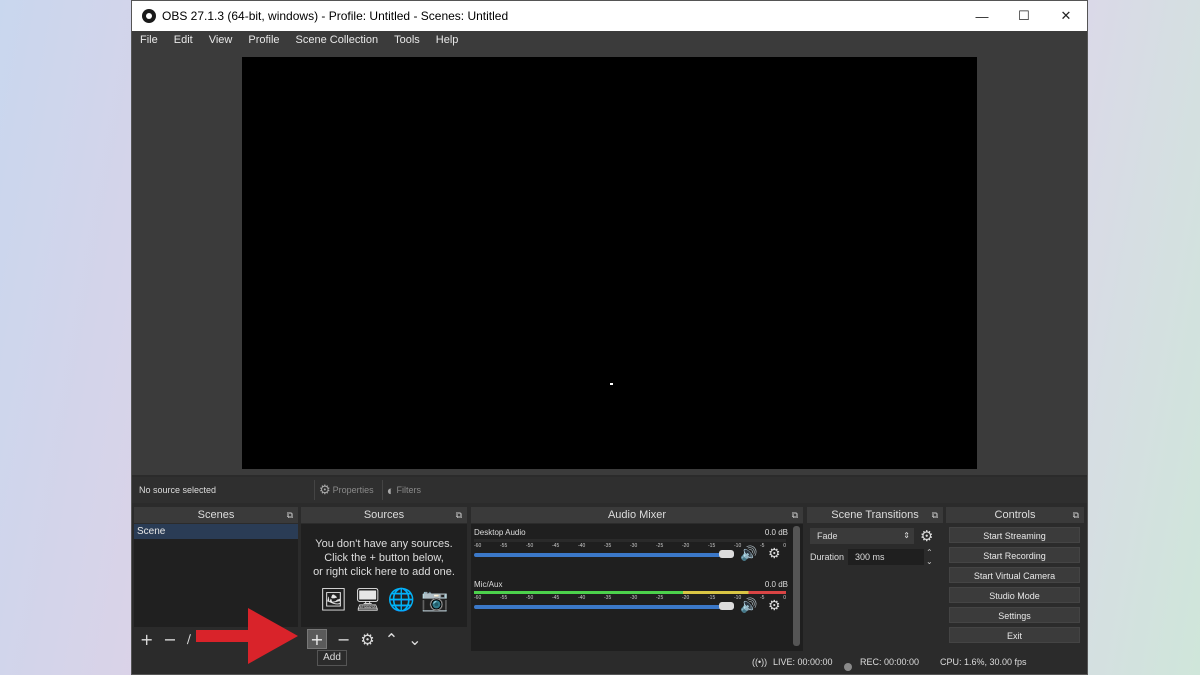 The width and height of the screenshot is (1200, 675). I want to click on properties-label: Properties, so click(353, 490).